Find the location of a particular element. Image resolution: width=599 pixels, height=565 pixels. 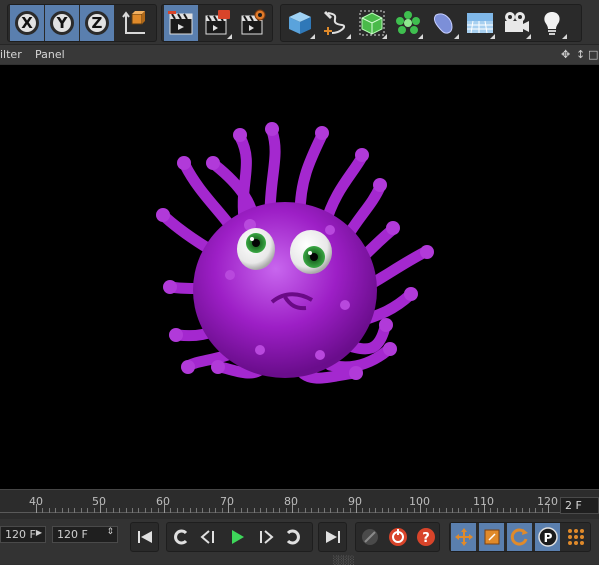

preview-start-field: 120 F ▶ is located at coordinates (23, 534).